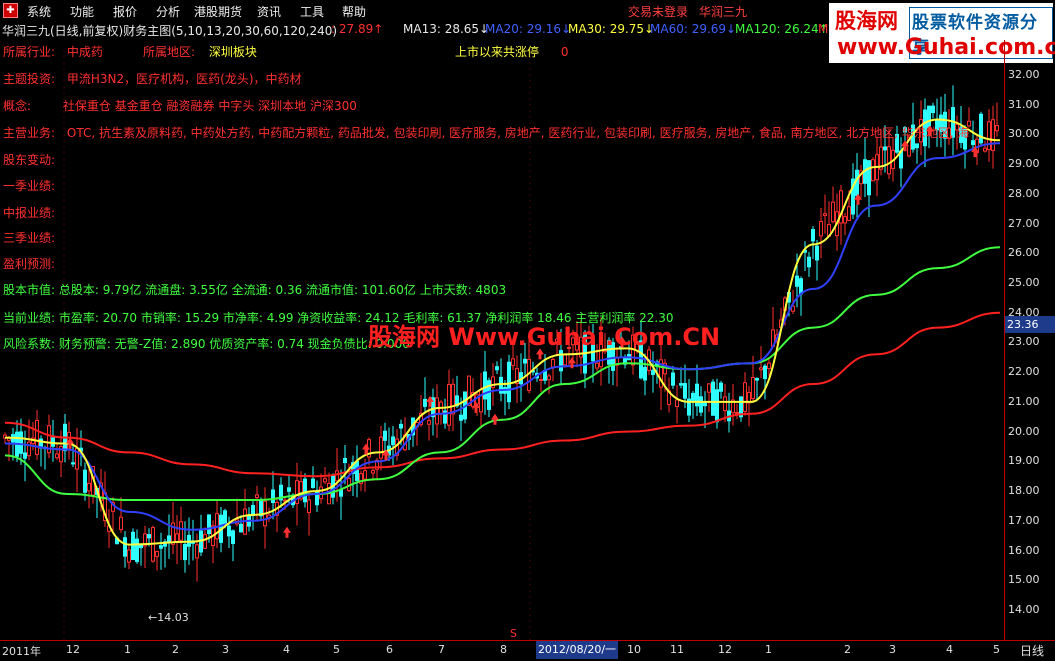 Image resolution: width=1055 pixels, height=661 pixels. What do you see at coordinates (269, 11) in the screenshot?
I see `menu-news: 资讯` at bounding box center [269, 11].